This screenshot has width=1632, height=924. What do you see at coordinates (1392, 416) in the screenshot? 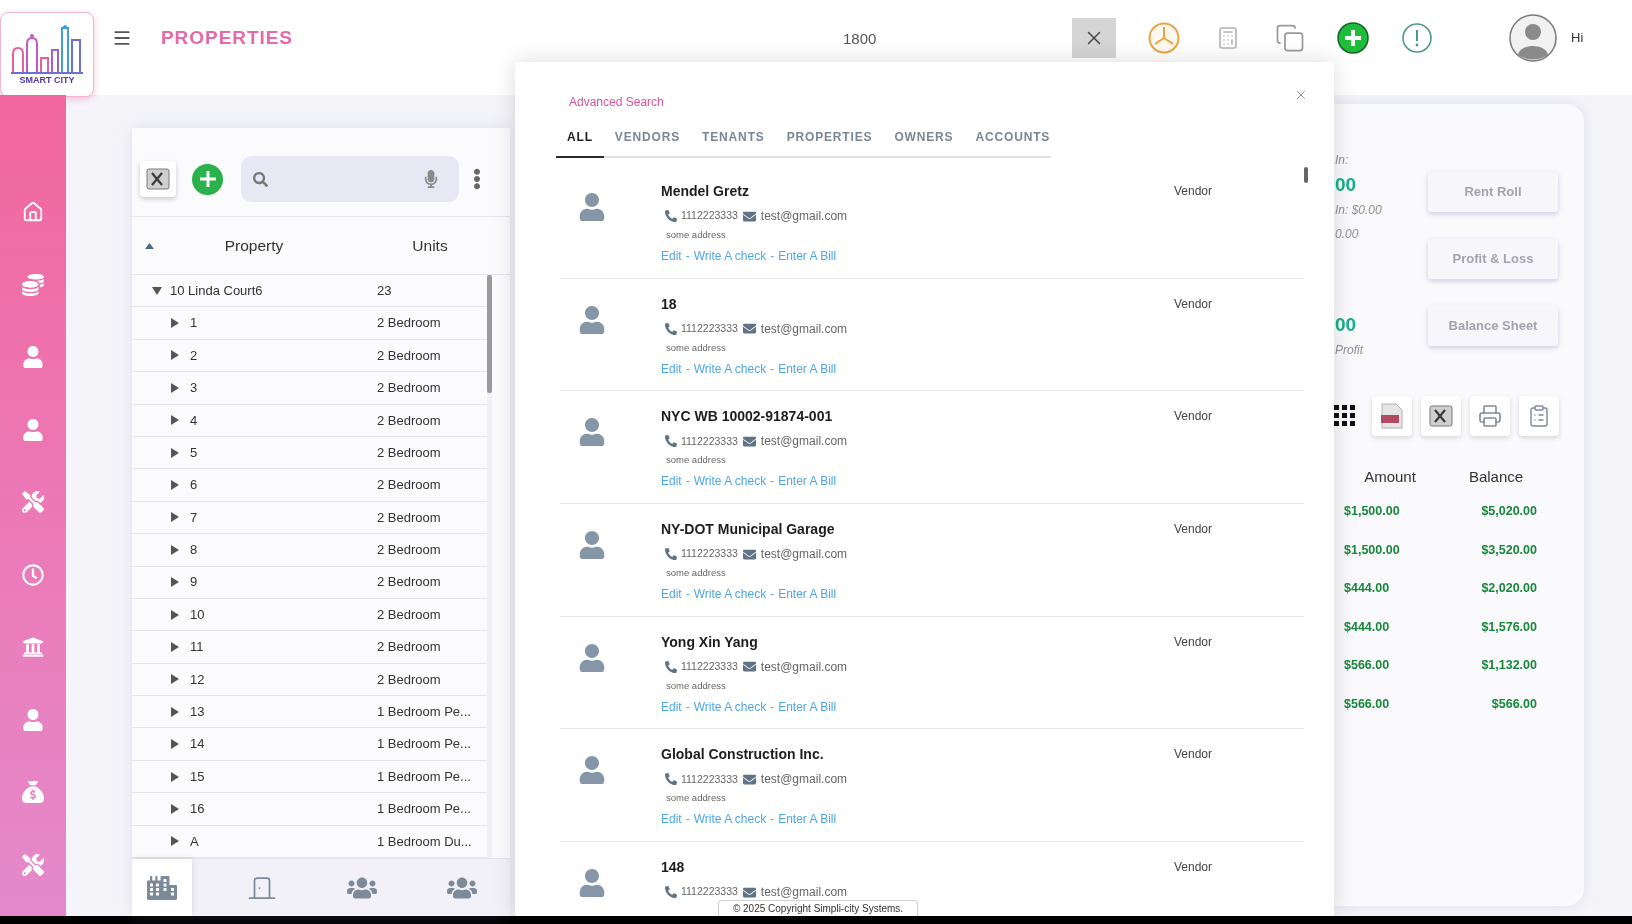
I see `pdf-button` at bounding box center [1392, 416].